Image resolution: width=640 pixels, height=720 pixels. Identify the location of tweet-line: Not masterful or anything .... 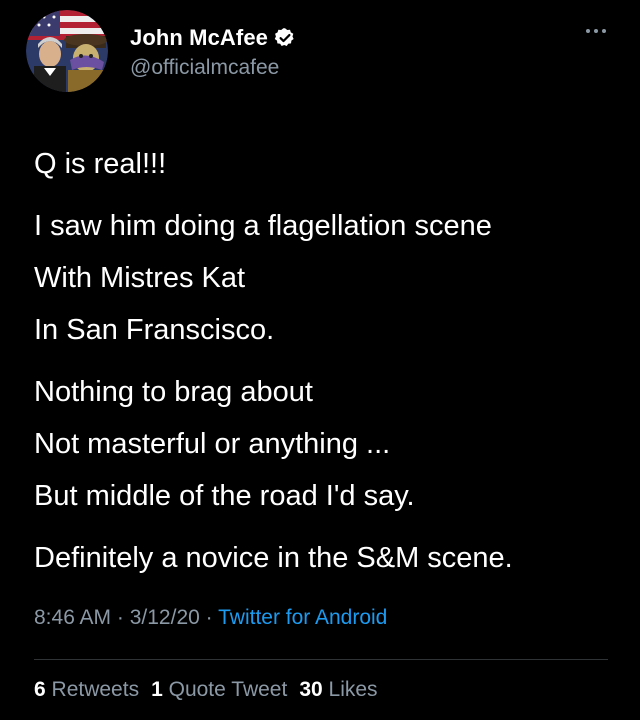
(212, 444).